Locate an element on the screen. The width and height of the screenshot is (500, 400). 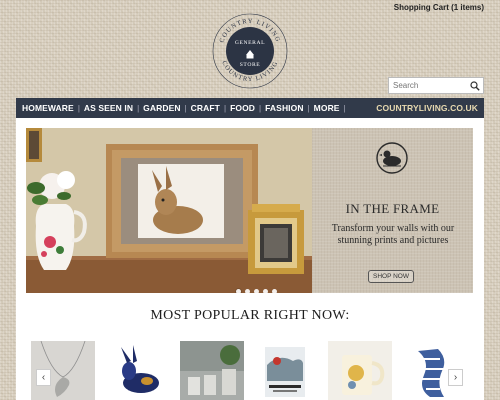
banner-title: IN THE FRAME is located at coordinates (392, 208).